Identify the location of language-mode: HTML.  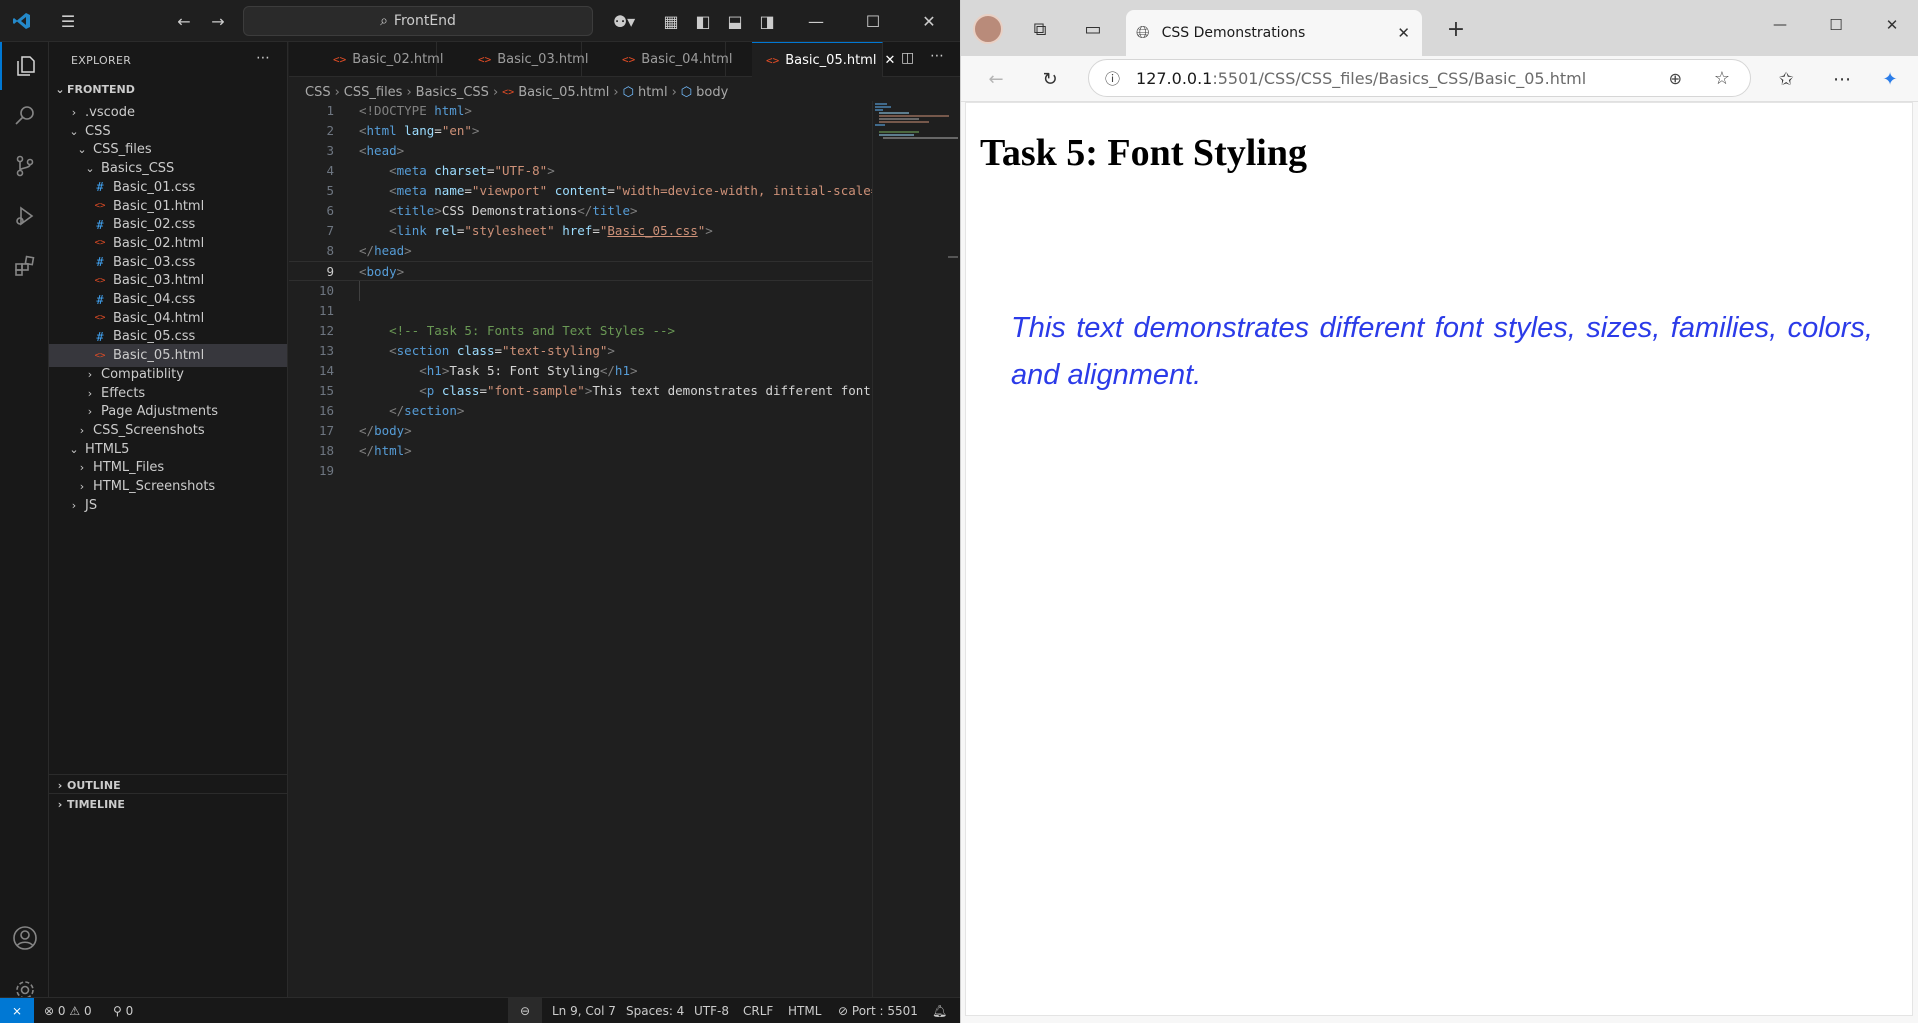
(804, 1010).